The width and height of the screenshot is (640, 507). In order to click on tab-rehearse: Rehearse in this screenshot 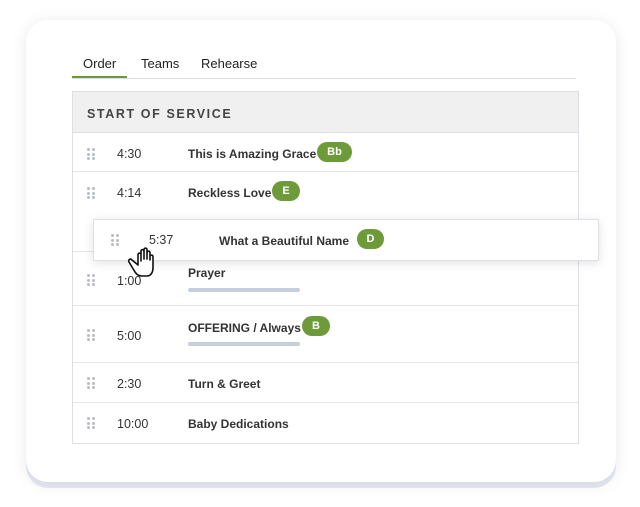, I will do `click(229, 63)`.